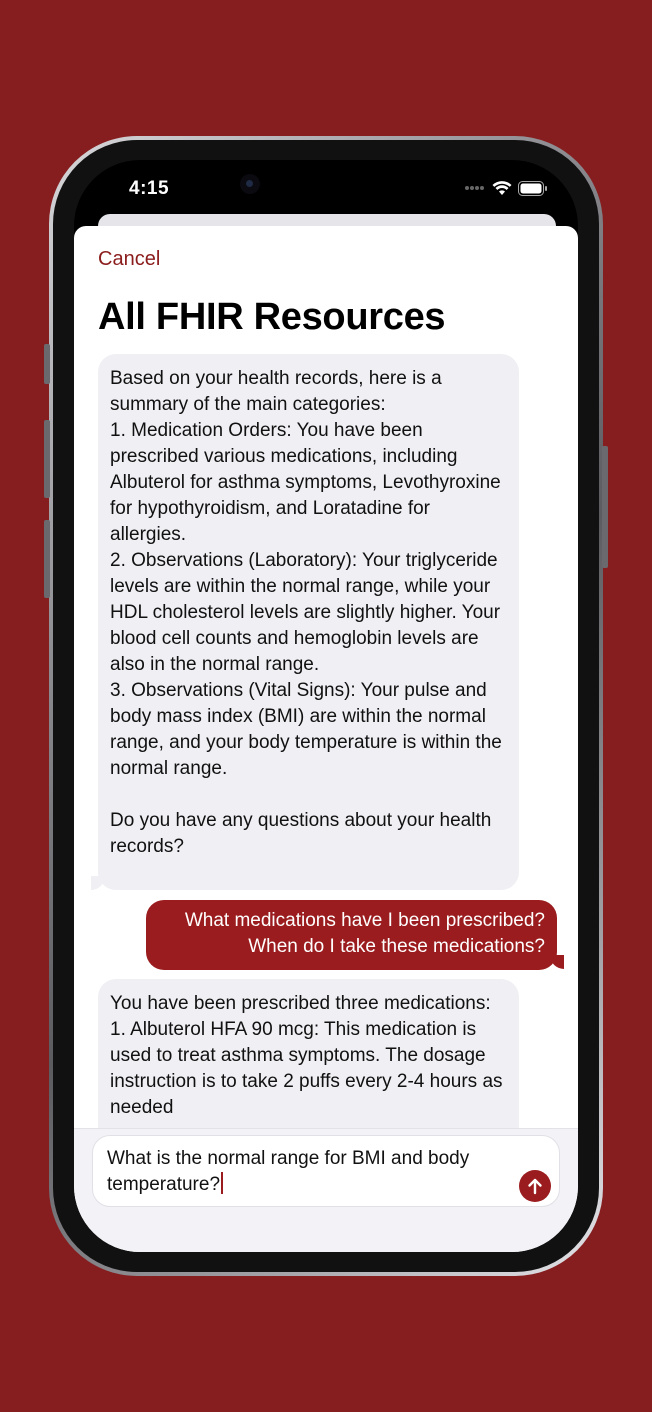  Describe the element at coordinates (98, 883) in the screenshot. I see `assistant-bubble-tail` at that location.